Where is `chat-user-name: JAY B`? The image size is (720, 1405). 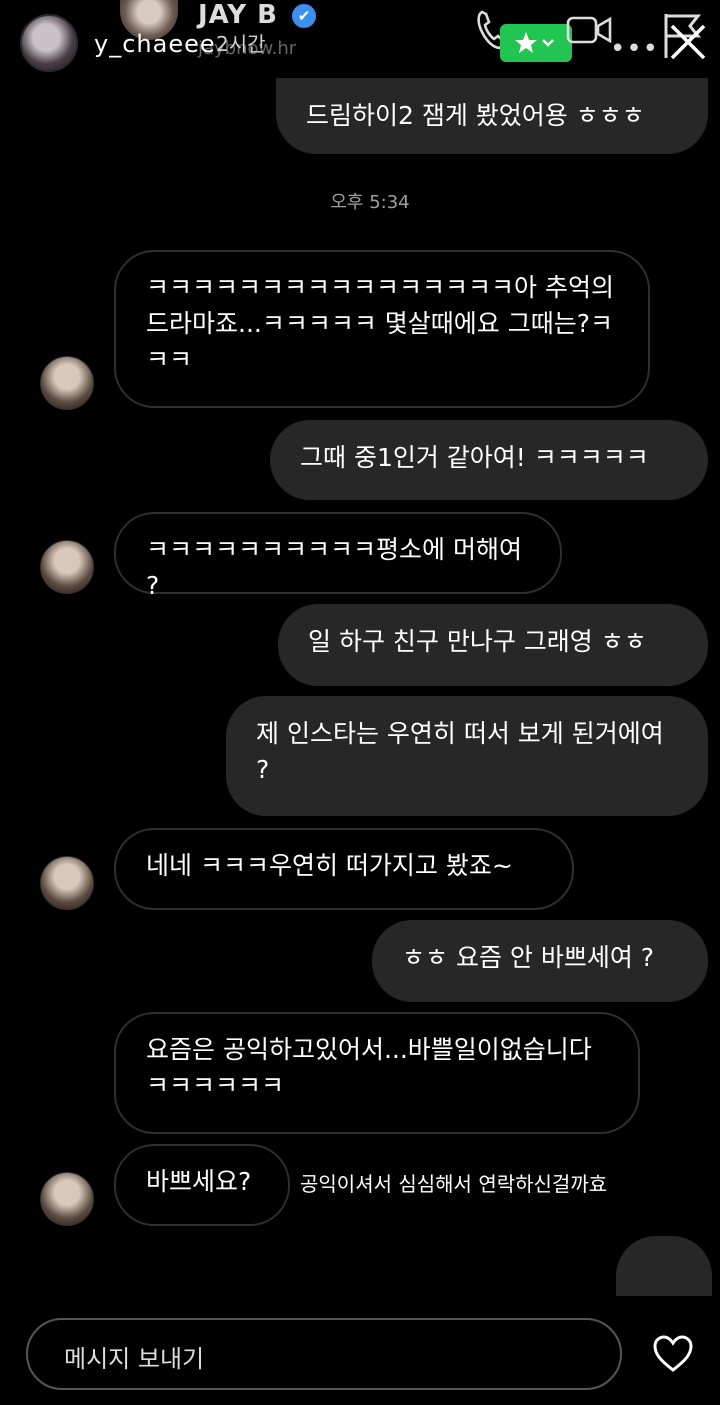
chat-user-name: JAY B is located at coordinates (238, 15).